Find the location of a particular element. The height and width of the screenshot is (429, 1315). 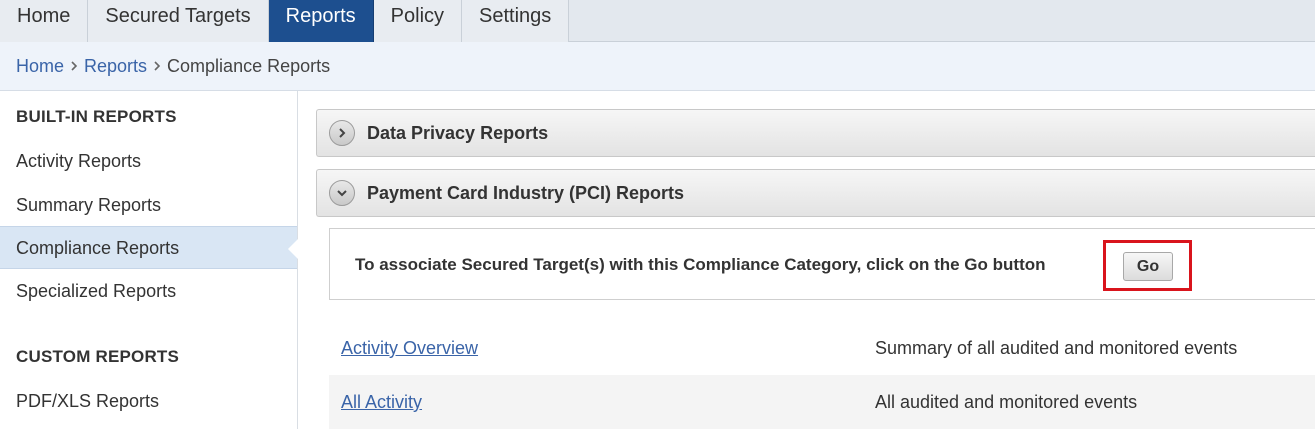

panel-title: Data Privacy Reports is located at coordinates (458, 132).